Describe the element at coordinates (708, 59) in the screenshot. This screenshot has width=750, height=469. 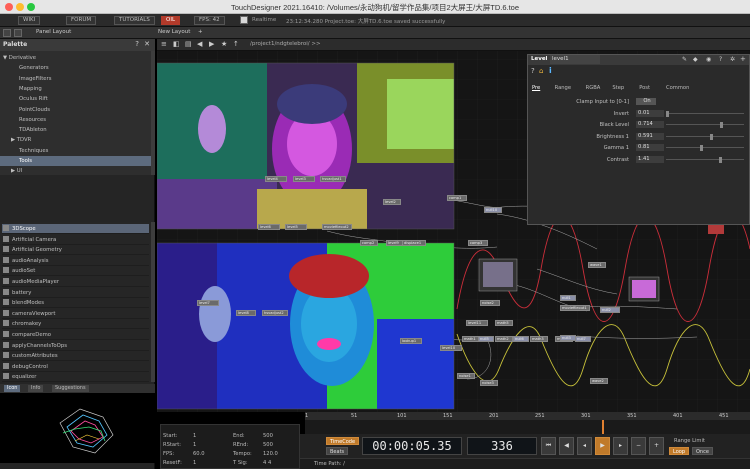
I see `palette-icon: ◉` at that location.